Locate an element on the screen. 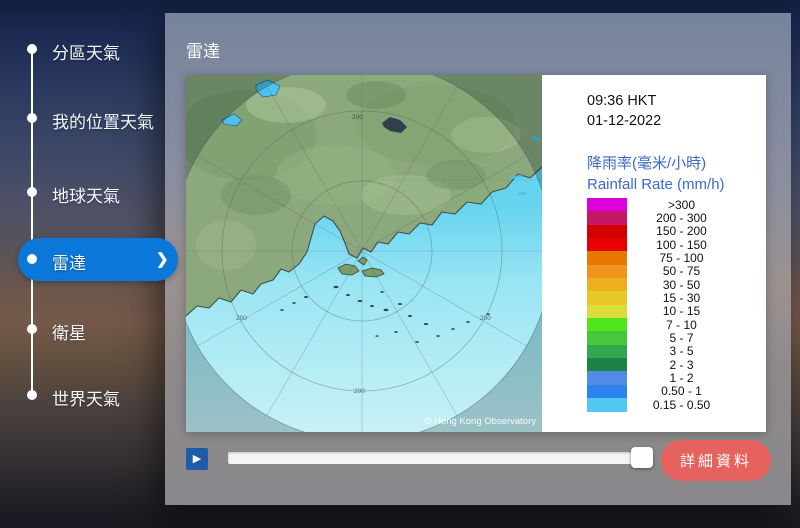 This screenshot has height=528, width=800. sidebar-item-3: 地球天氣 is located at coordinates (95, 192).